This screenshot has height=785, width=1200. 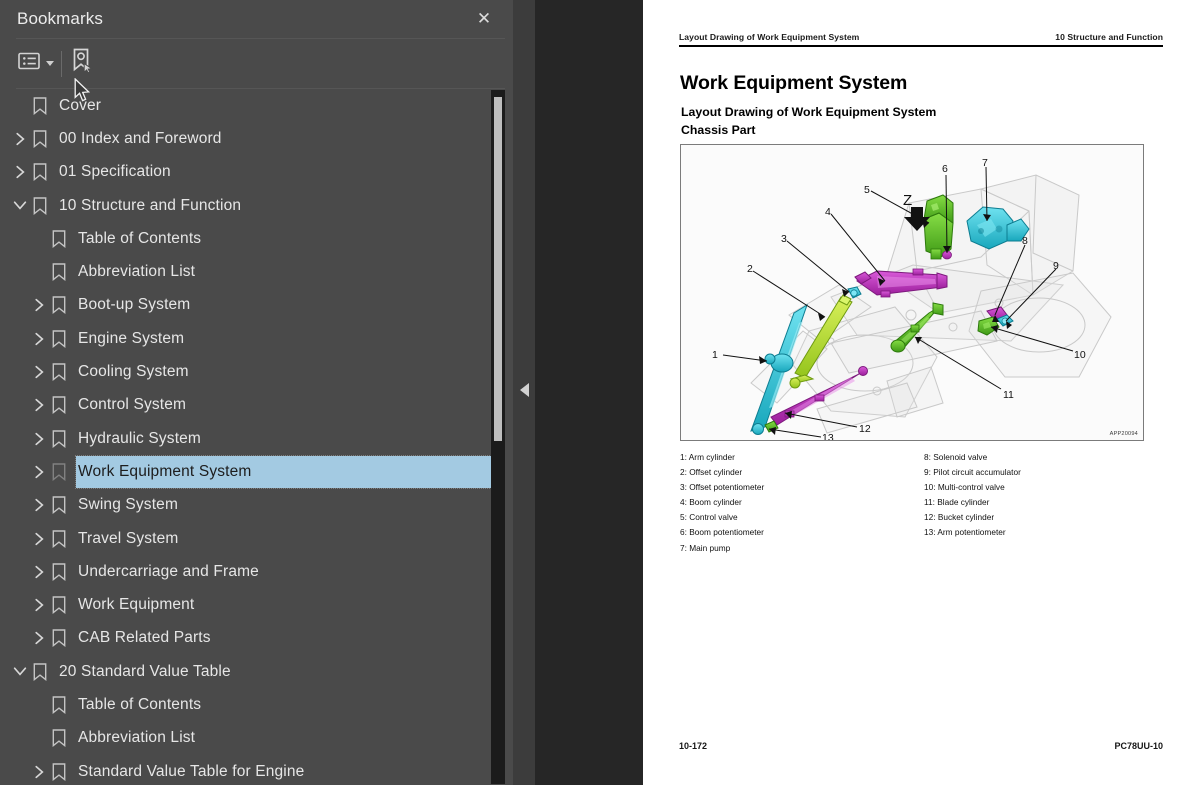 I want to click on bookmark-label: Work Equipment, so click(x=136, y=605).